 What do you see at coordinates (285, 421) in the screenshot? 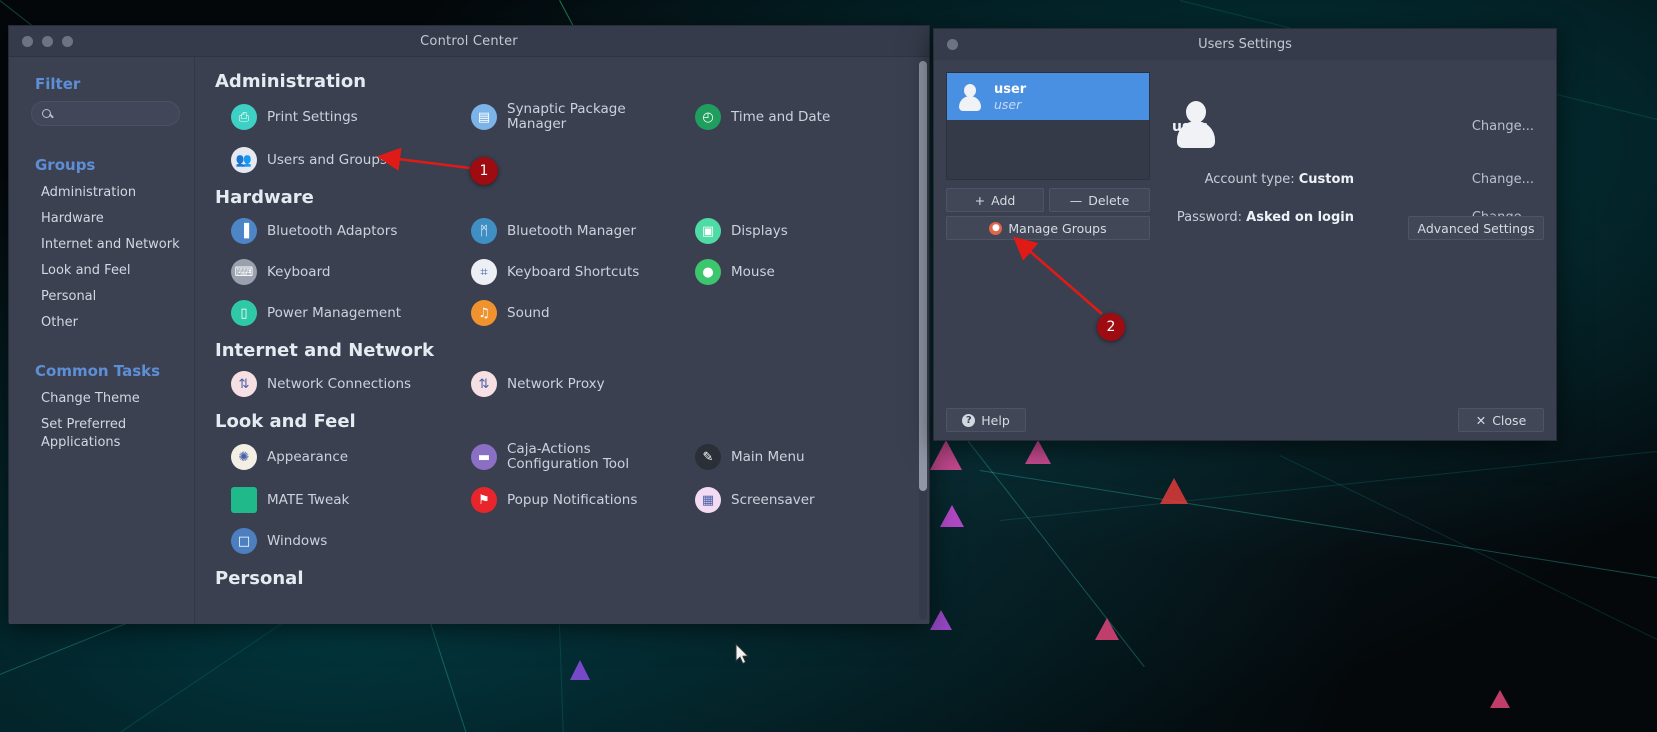
I see `section-title: Look and Feel` at bounding box center [285, 421].